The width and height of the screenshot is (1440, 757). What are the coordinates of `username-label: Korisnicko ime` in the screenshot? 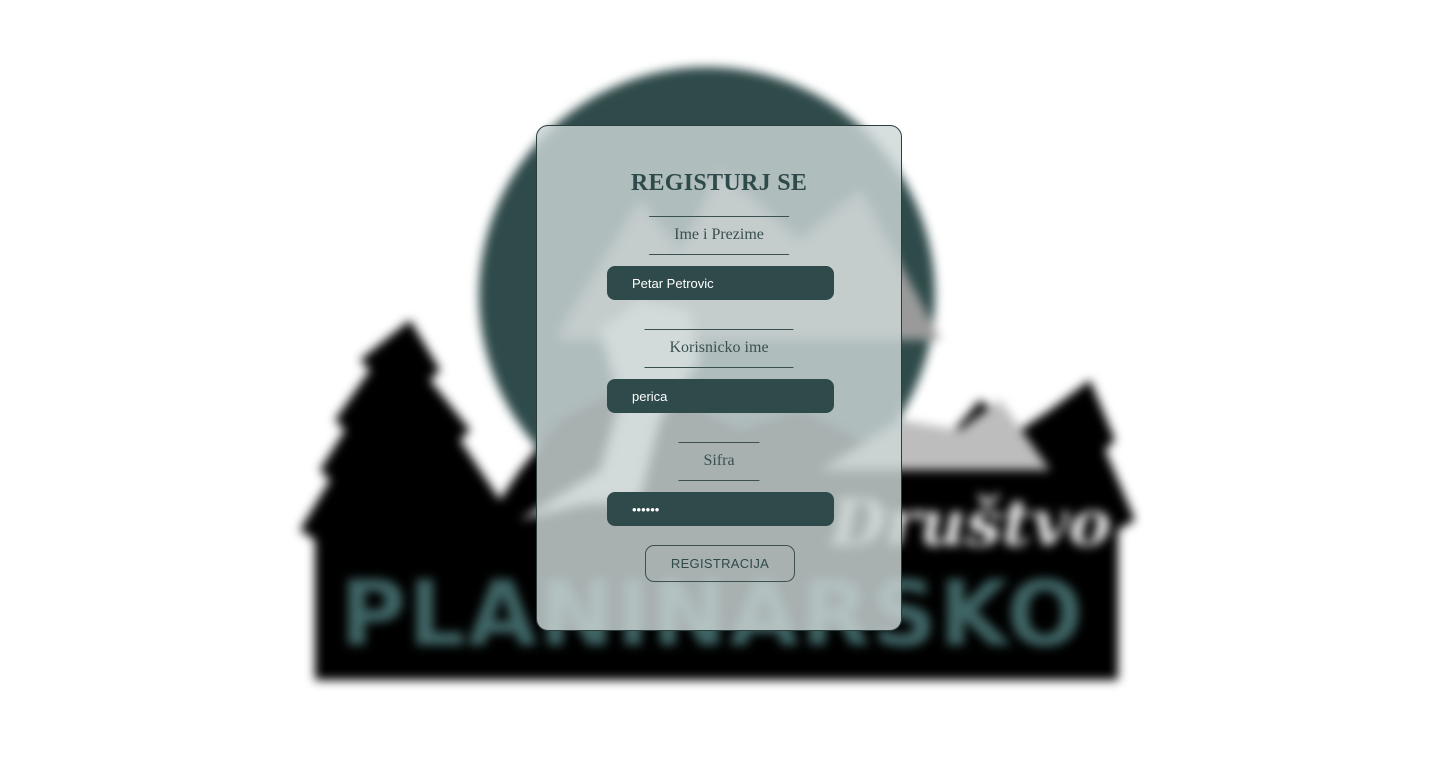 It's located at (719, 348).